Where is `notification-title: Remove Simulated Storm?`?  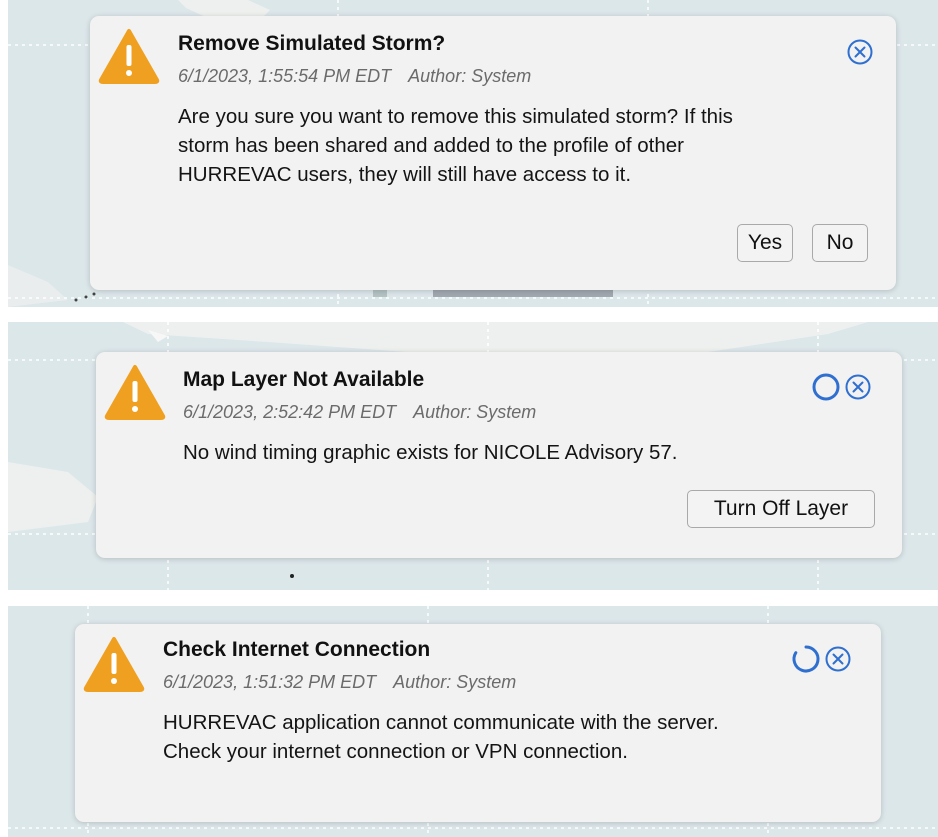
notification-title: Remove Simulated Storm? is located at coordinates (312, 43).